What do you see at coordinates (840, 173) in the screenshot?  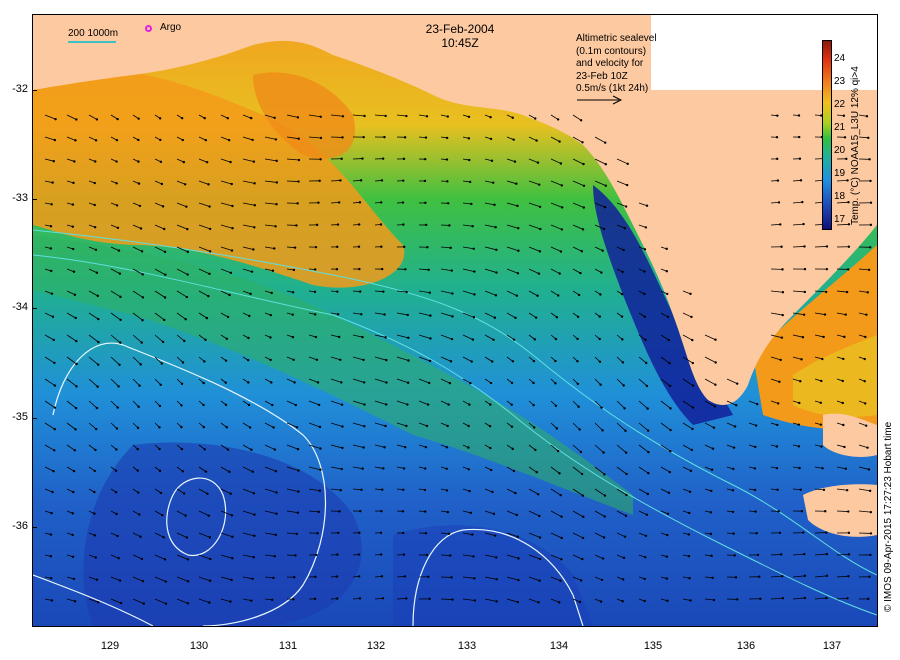 I see `colorbar-label: 19` at bounding box center [840, 173].